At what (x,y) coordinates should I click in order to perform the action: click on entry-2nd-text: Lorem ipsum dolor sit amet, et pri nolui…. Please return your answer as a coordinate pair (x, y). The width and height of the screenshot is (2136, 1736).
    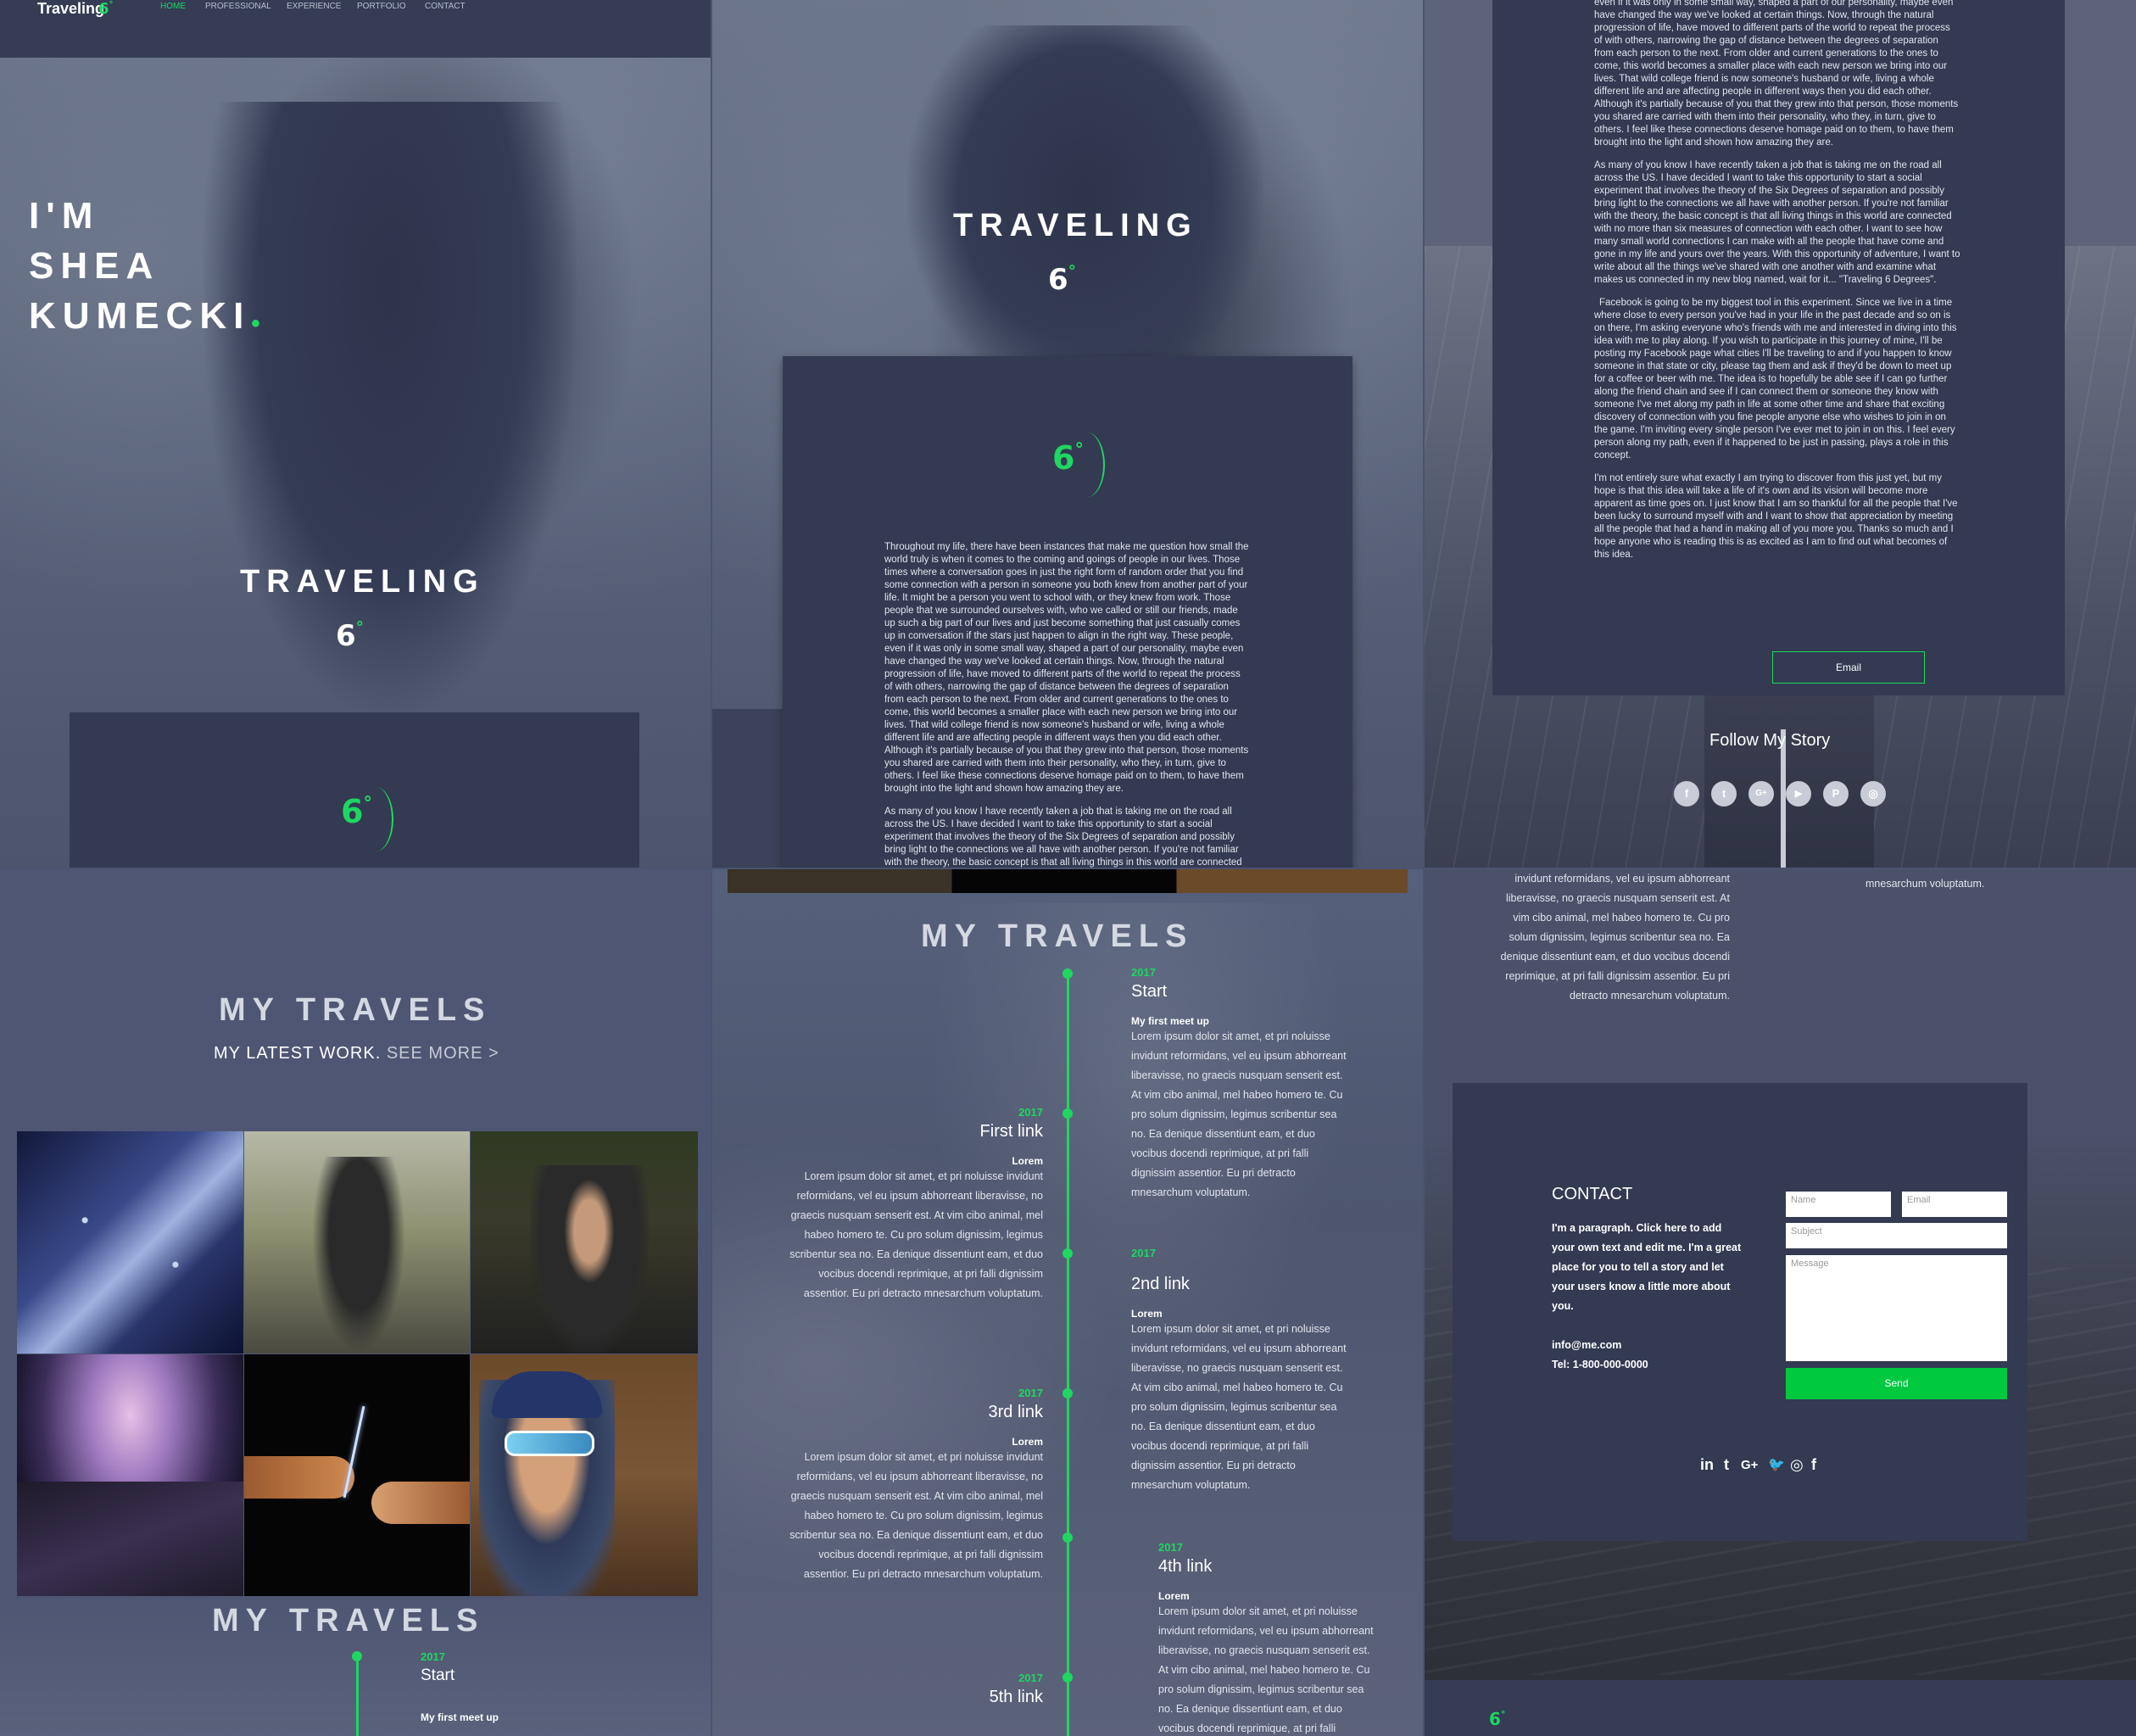
    Looking at the image, I should click on (1239, 1407).